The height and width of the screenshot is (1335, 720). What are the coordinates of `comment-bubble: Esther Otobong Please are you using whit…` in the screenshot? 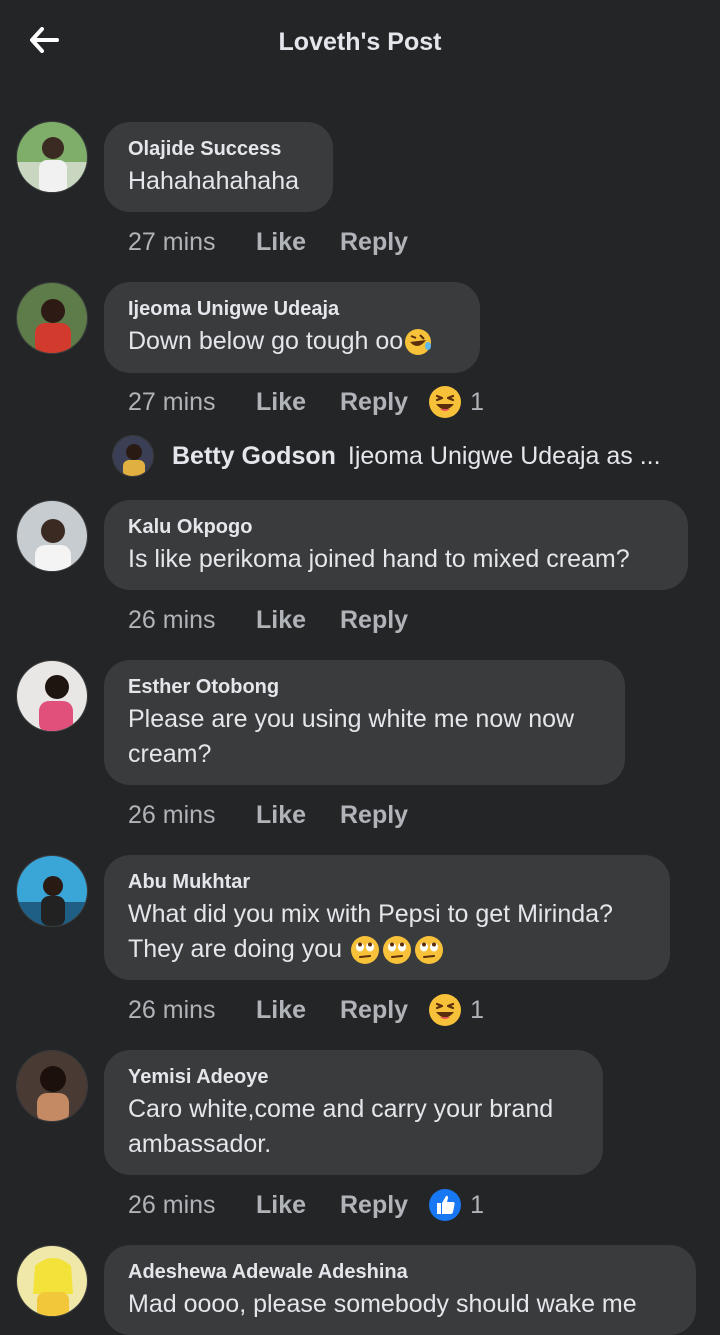 It's located at (364, 722).